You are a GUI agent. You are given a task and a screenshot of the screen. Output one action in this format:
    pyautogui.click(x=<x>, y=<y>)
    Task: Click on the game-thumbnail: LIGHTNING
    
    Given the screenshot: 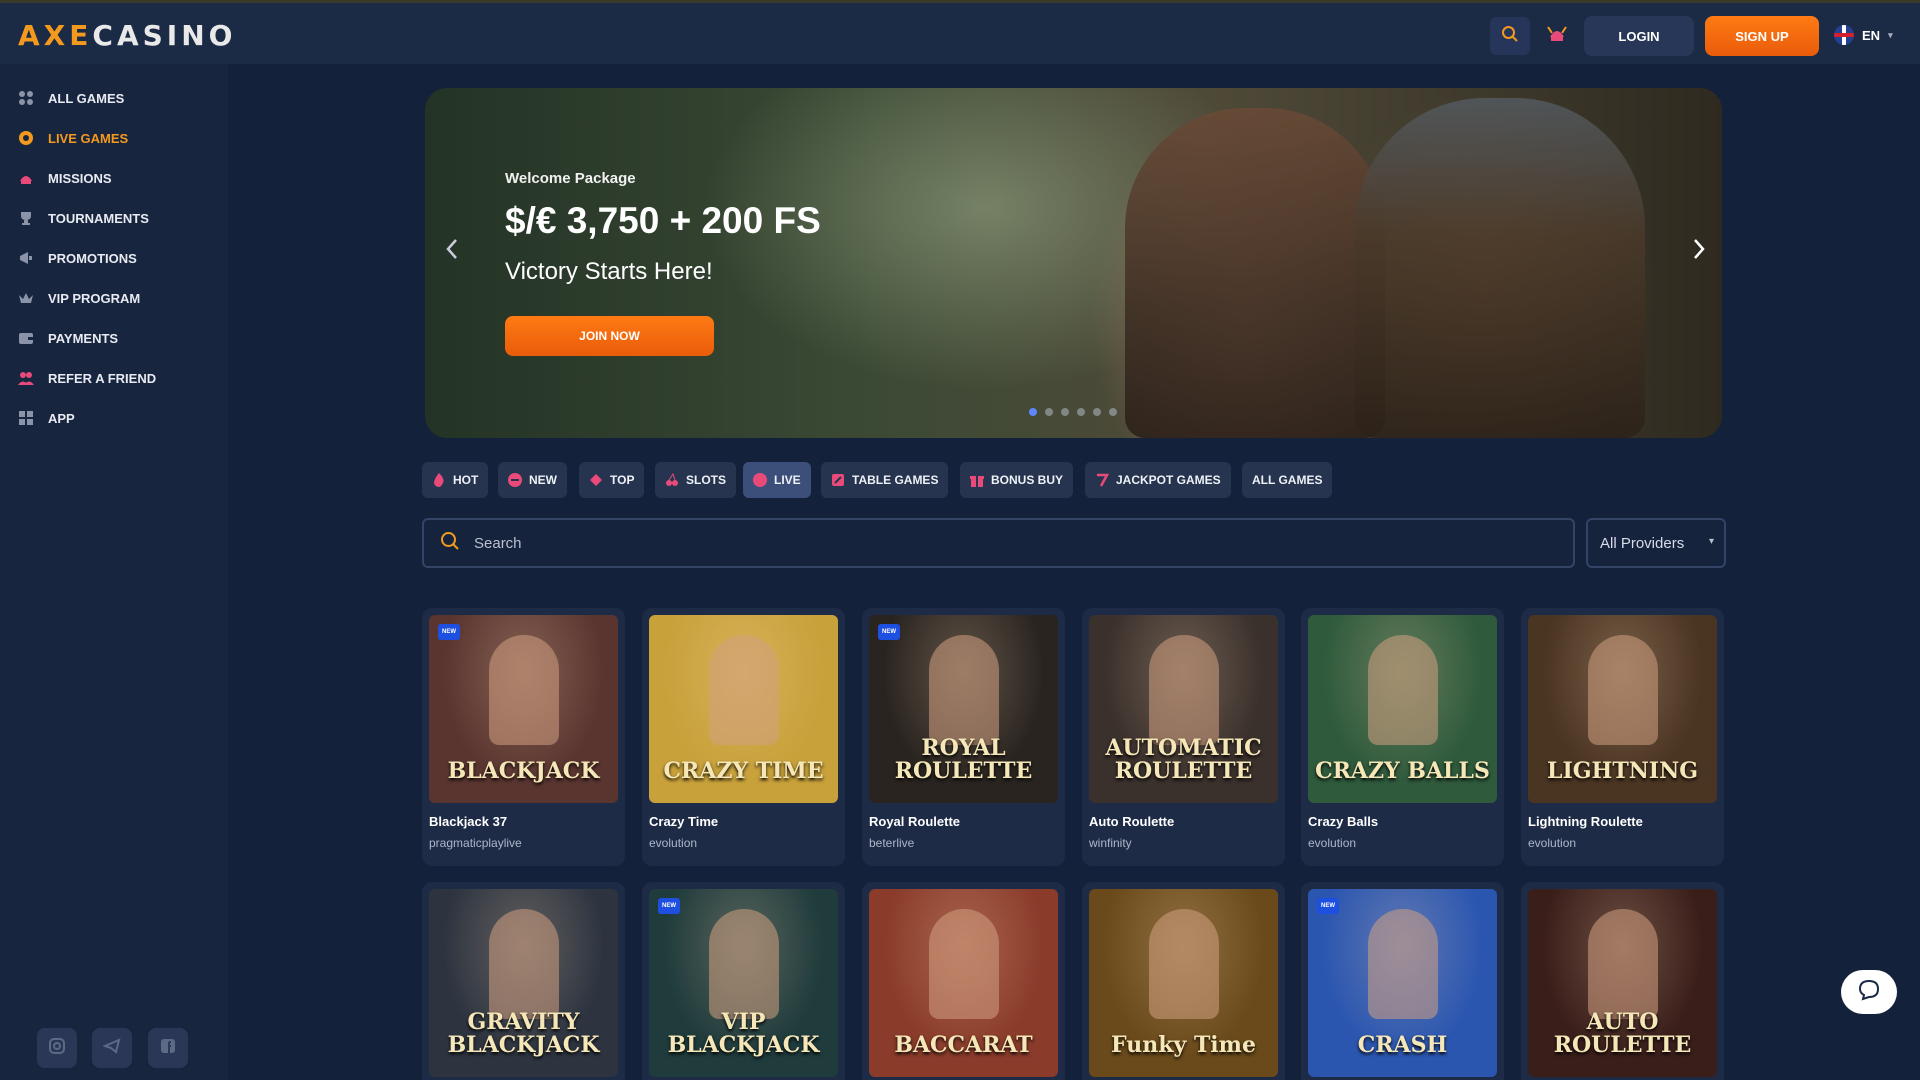 What is the action you would take?
    pyautogui.click(x=1622, y=709)
    